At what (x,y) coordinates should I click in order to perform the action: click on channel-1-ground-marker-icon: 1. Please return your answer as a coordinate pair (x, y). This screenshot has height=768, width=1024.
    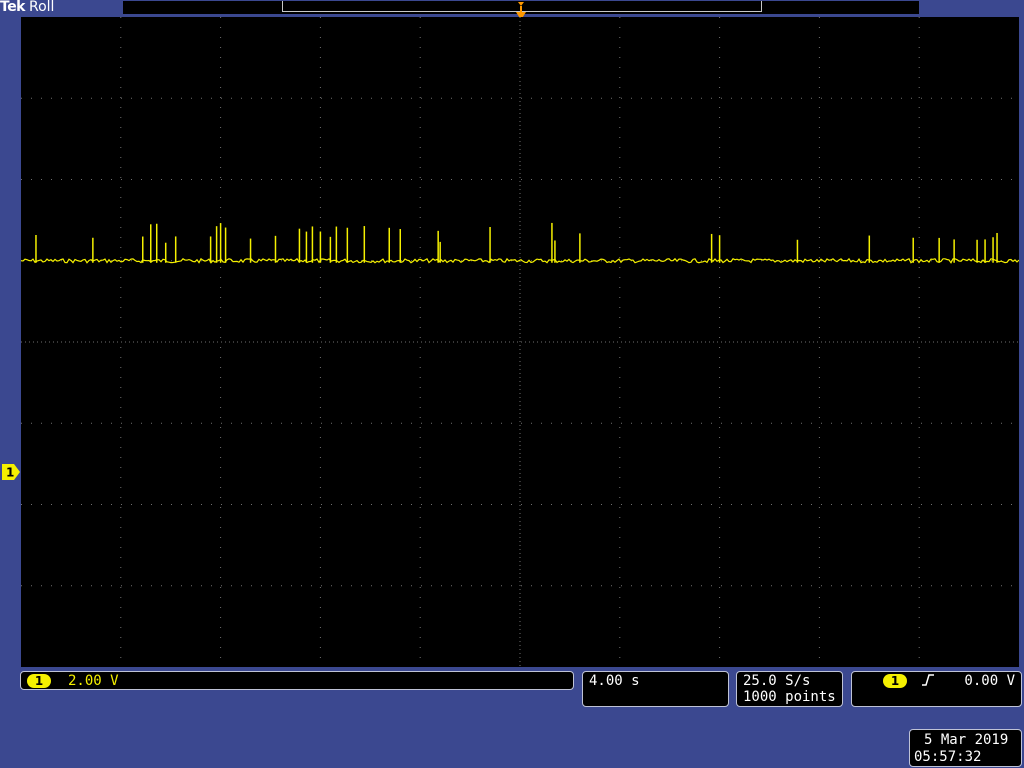
    Looking at the image, I should click on (11, 474).